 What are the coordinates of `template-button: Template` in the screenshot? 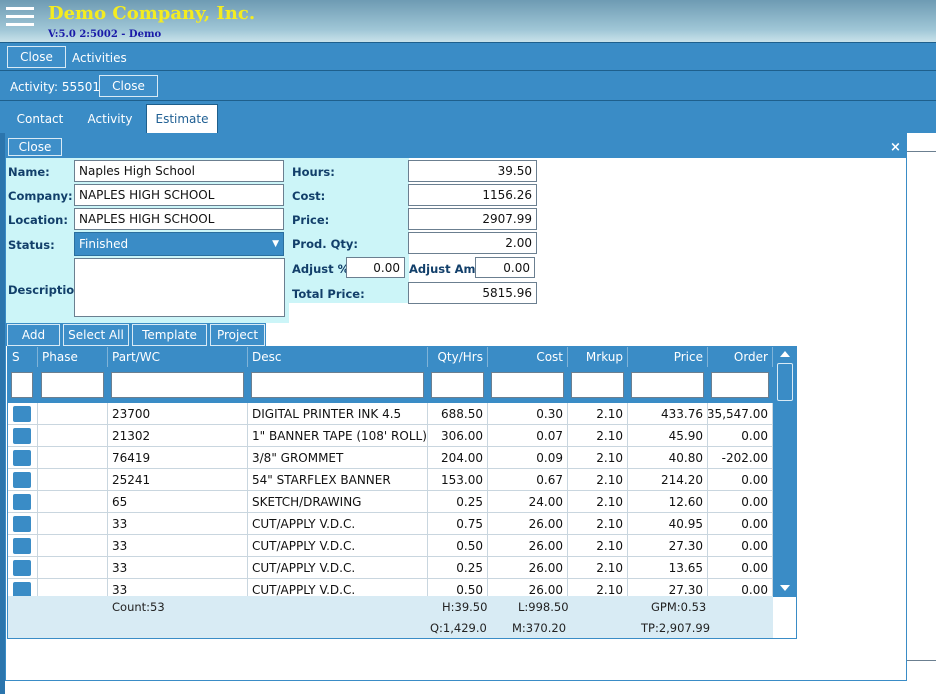 It's located at (169, 335).